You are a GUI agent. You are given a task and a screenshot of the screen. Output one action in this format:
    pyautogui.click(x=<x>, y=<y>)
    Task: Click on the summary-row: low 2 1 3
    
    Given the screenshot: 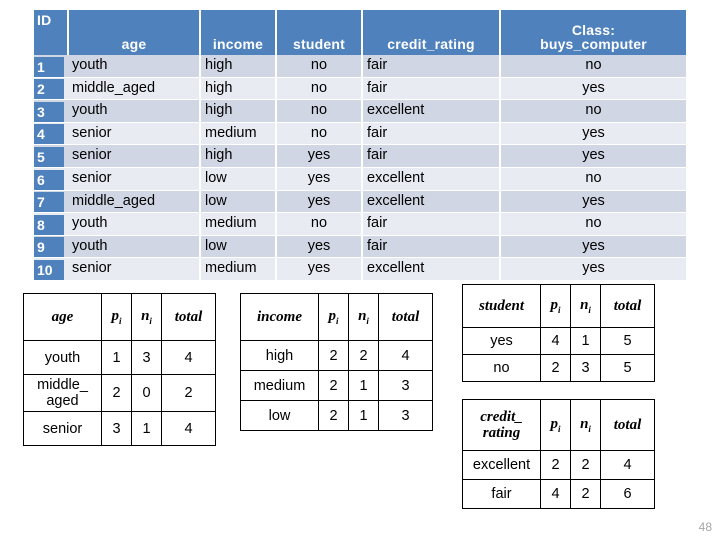 What is the action you would take?
    pyautogui.click(x=336, y=415)
    